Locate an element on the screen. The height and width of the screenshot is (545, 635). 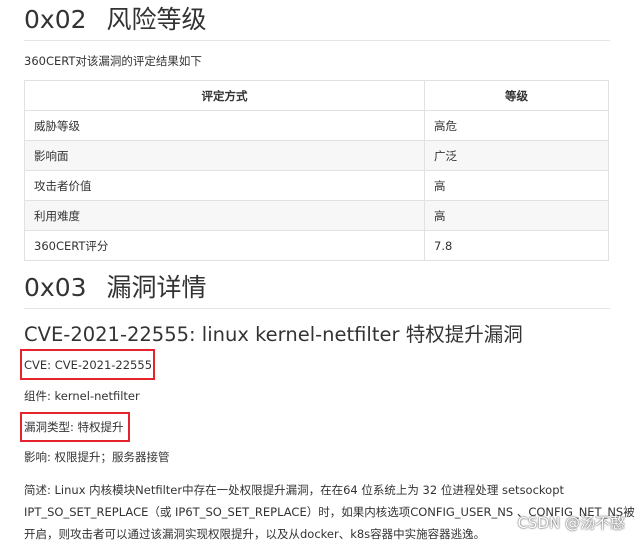
section-risk-header: 0x02 风险等级 is located at coordinates (317, 22).